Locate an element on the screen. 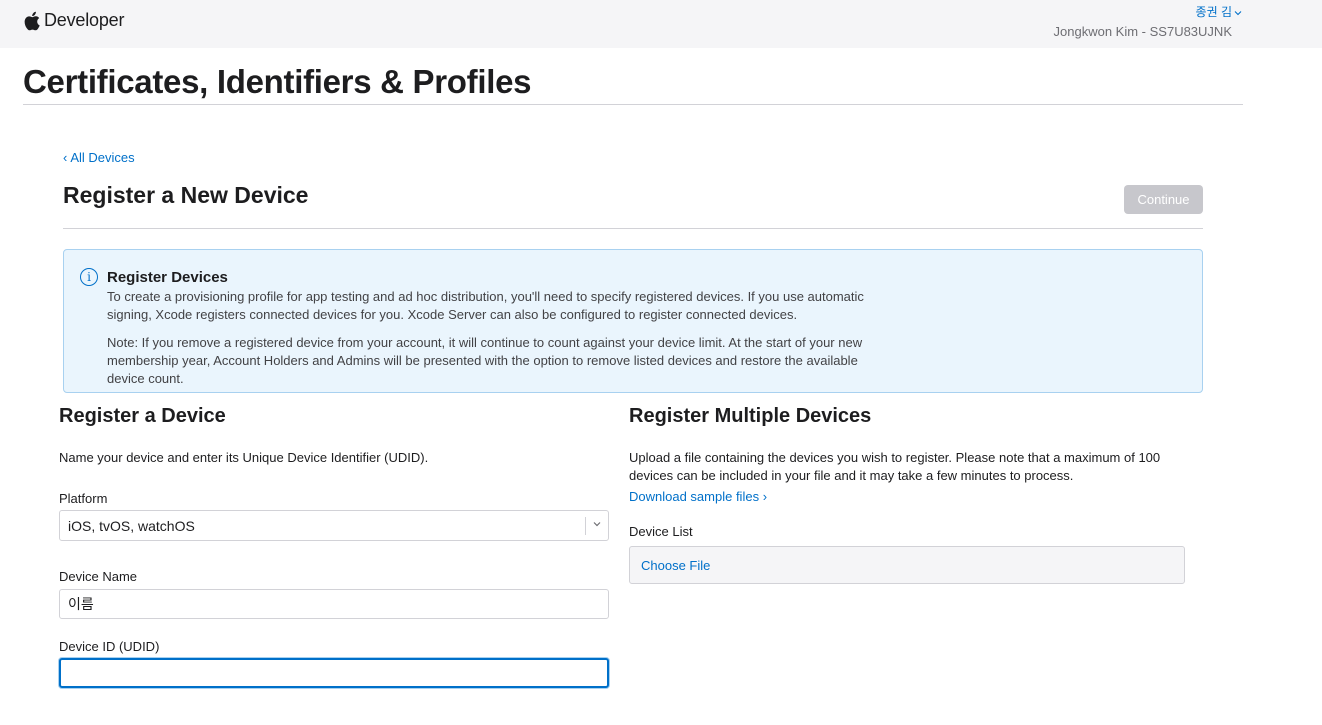 This screenshot has width=1322, height=725. all-devices-back-link: ‹ All Devices is located at coordinates (99, 157).